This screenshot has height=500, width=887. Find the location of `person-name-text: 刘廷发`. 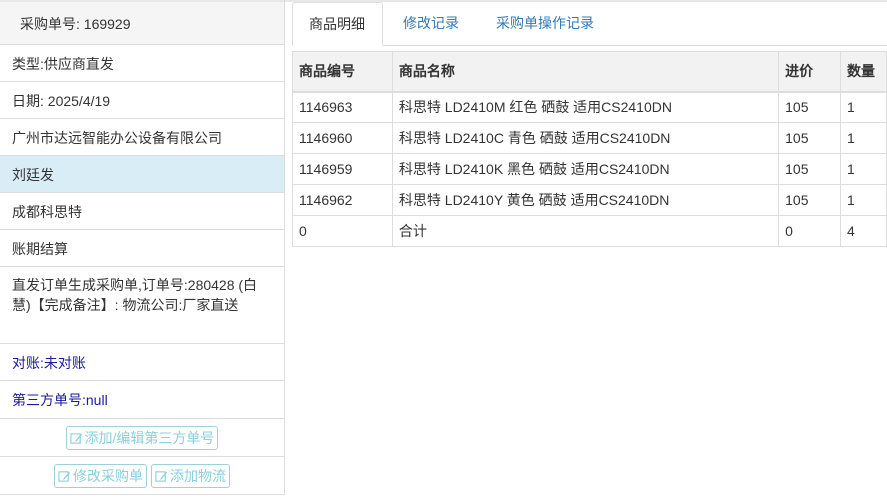

person-name-text: 刘廷发 is located at coordinates (33, 174).